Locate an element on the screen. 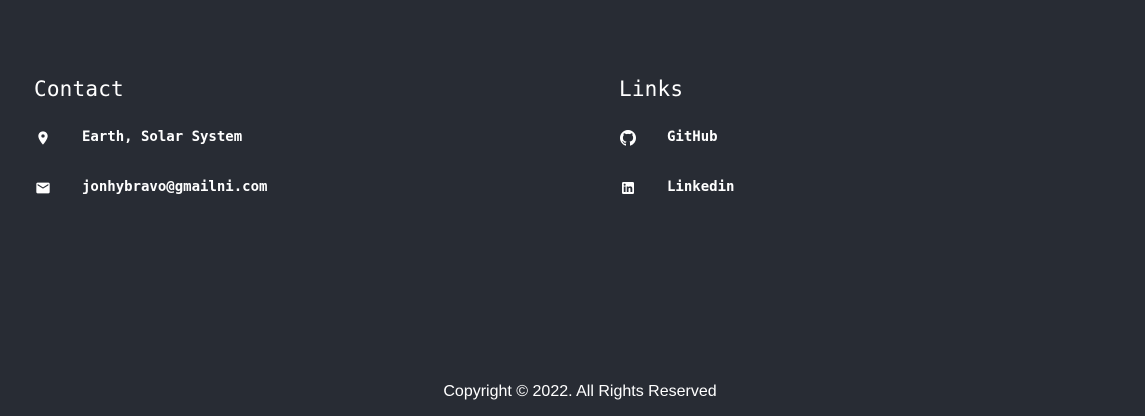 Image resolution: width=1145 pixels, height=416 pixels. links-section: Links GitHub Linkedin is located at coordinates (879, 134).